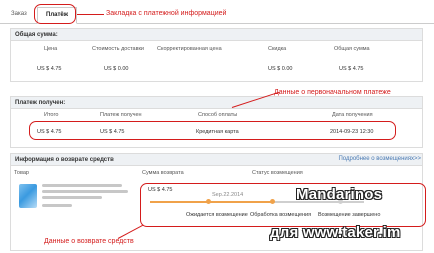 The width and height of the screenshot is (434, 253). What do you see at coordinates (379, 159) in the screenshot?
I see `refund-more-link: Подробнее о возмещениях>>` at bounding box center [379, 159].